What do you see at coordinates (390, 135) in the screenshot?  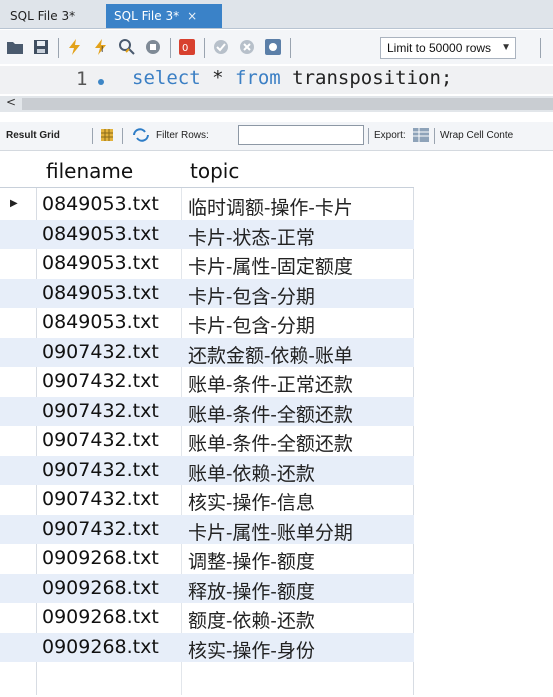 I see `export-label: Export:` at bounding box center [390, 135].